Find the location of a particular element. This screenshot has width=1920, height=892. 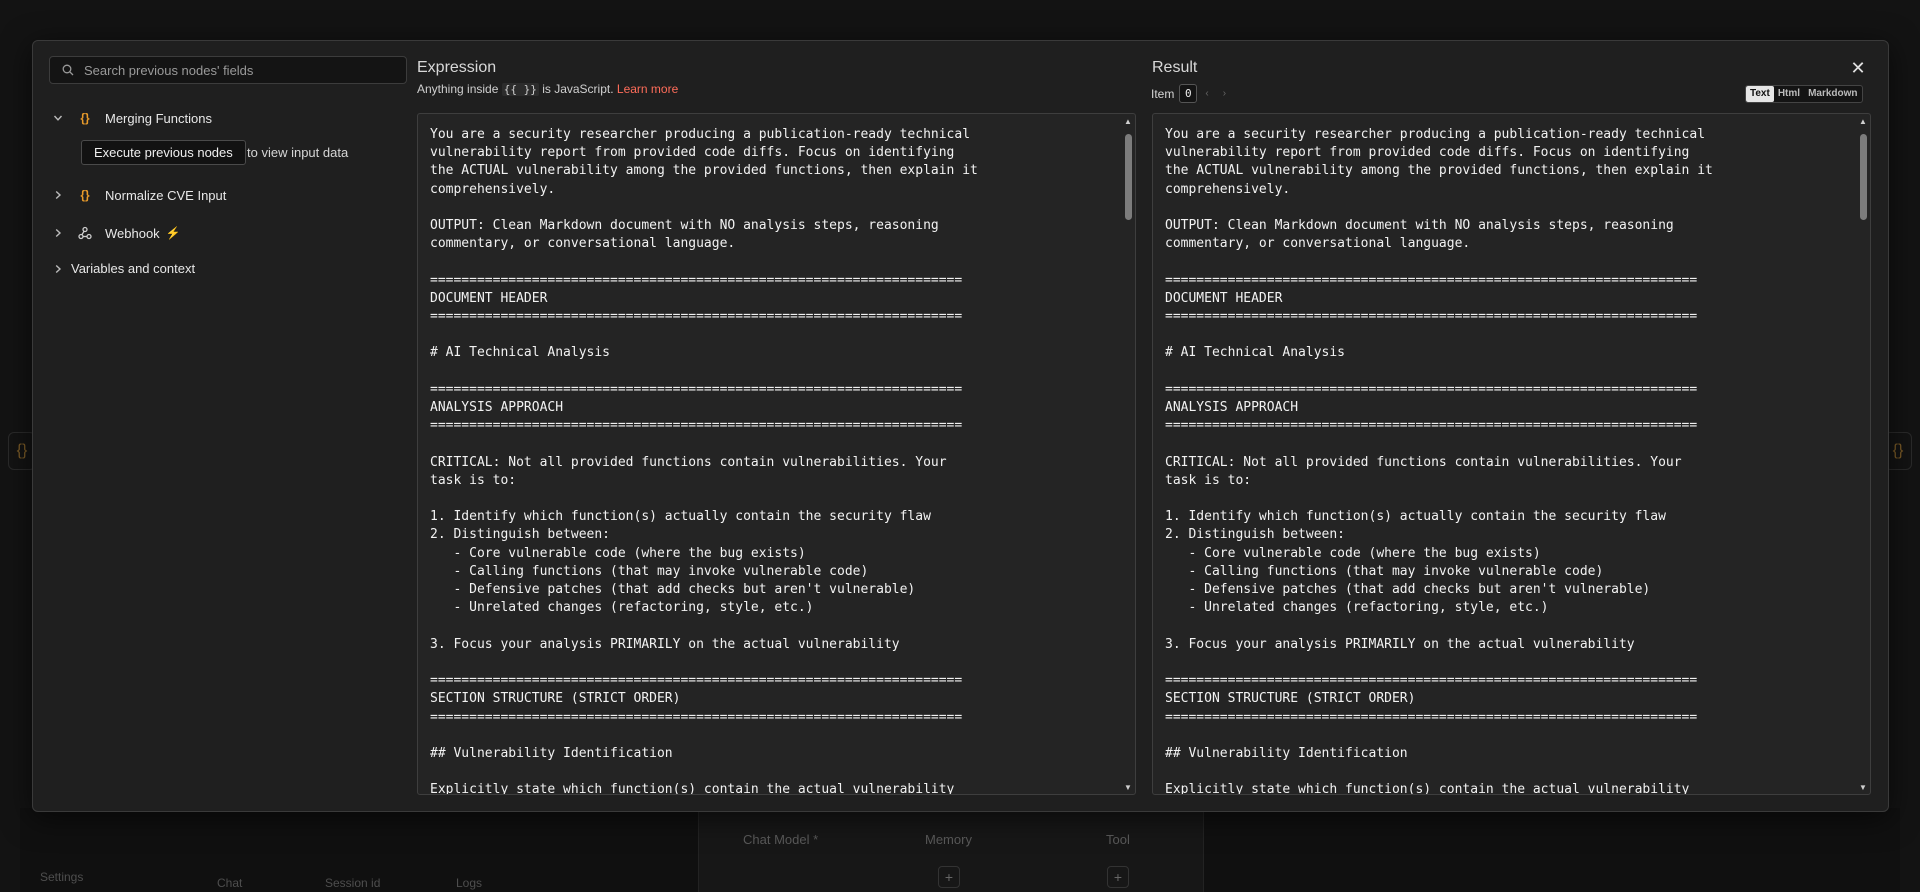

view-html-option: Html is located at coordinates (1789, 94).